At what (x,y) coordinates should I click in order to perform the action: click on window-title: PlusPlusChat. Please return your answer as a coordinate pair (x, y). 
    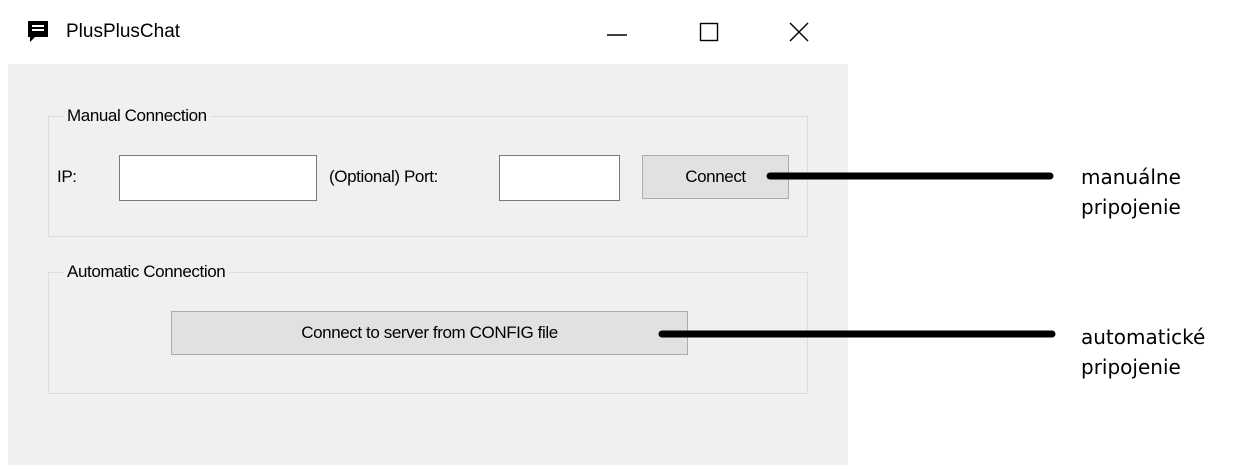
    Looking at the image, I should click on (123, 31).